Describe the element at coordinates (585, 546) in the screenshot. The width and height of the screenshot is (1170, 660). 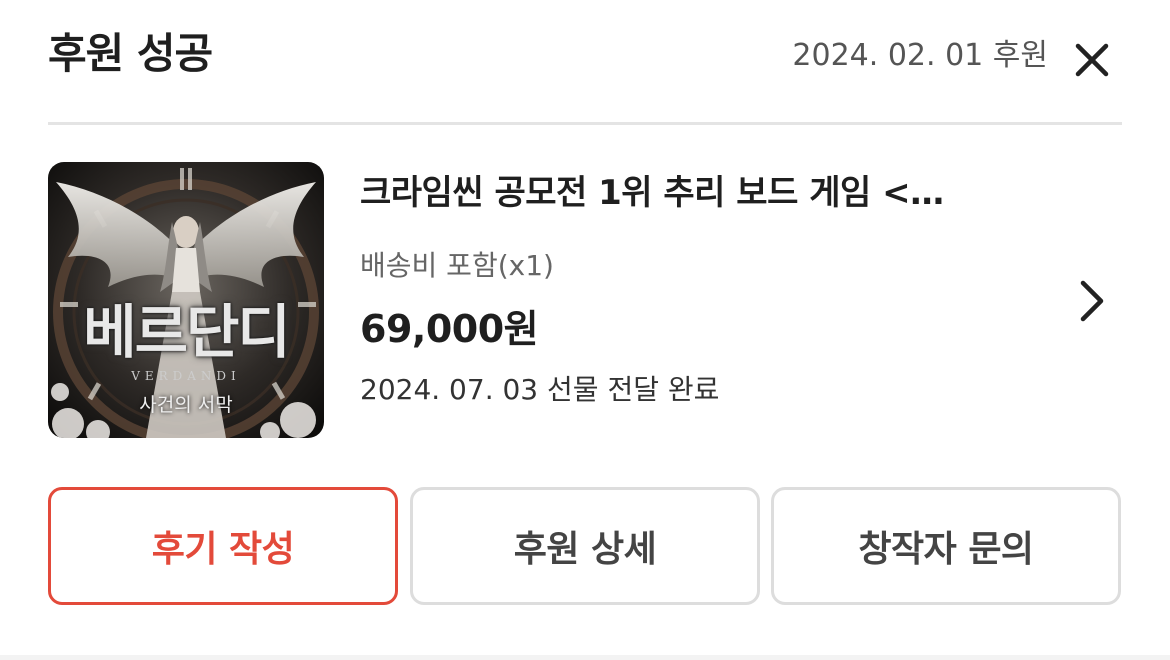
I see `pledge-detail-button: 후원 상세` at that location.